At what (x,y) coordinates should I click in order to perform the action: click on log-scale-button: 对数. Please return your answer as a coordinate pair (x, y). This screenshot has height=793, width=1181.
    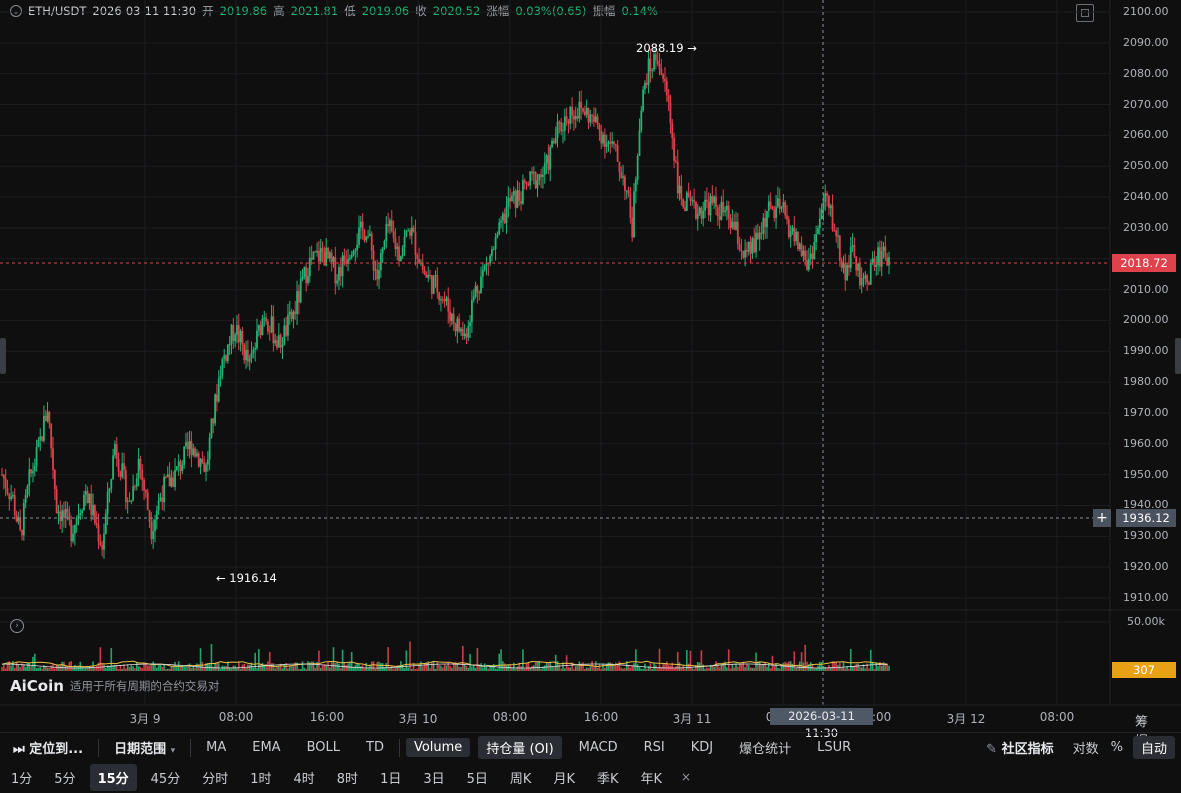
    Looking at the image, I should click on (1086, 747).